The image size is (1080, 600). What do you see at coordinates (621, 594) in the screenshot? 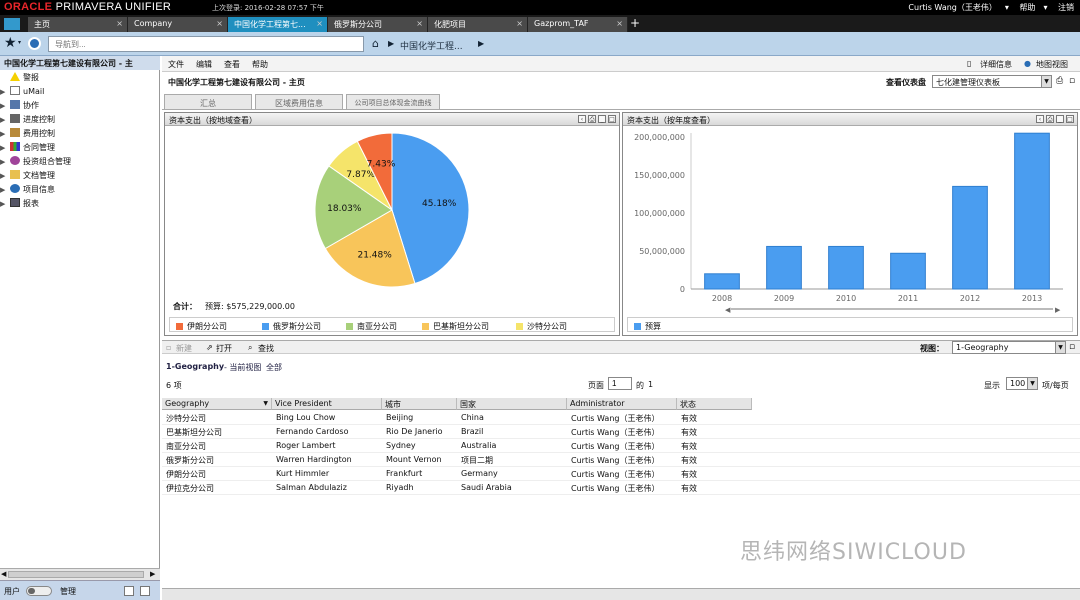
I see `horizontal-scrollbar` at bounding box center [621, 594].